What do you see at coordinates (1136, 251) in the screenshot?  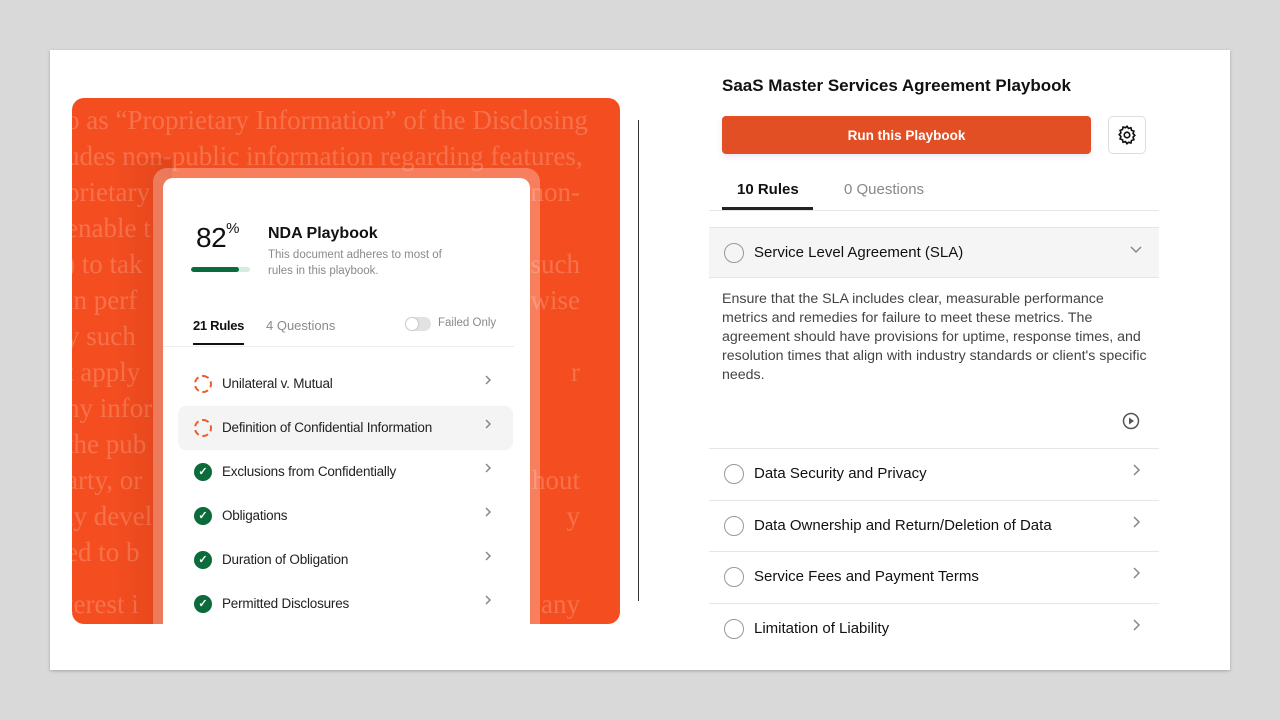 I see `chevron-down-icon` at bounding box center [1136, 251].